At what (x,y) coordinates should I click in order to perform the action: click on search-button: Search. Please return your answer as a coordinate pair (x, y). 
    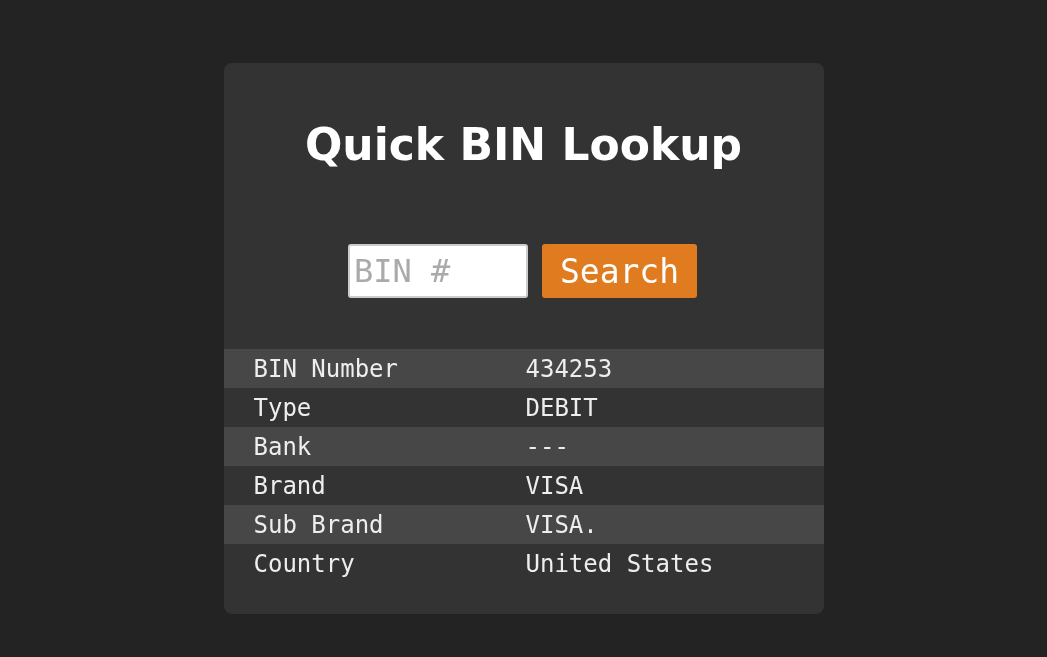
    Looking at the image, I should click on (619, 271).